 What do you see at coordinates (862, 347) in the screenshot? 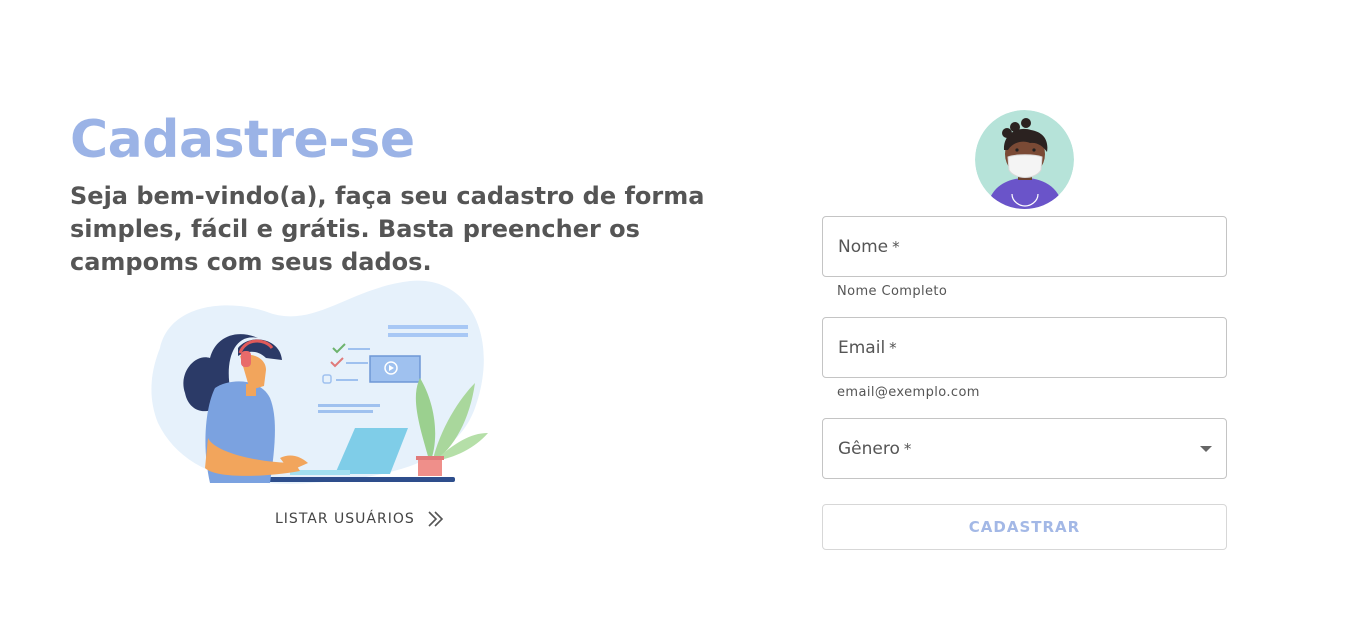
I see `email-label: Email` at bounding box center [862, 347].